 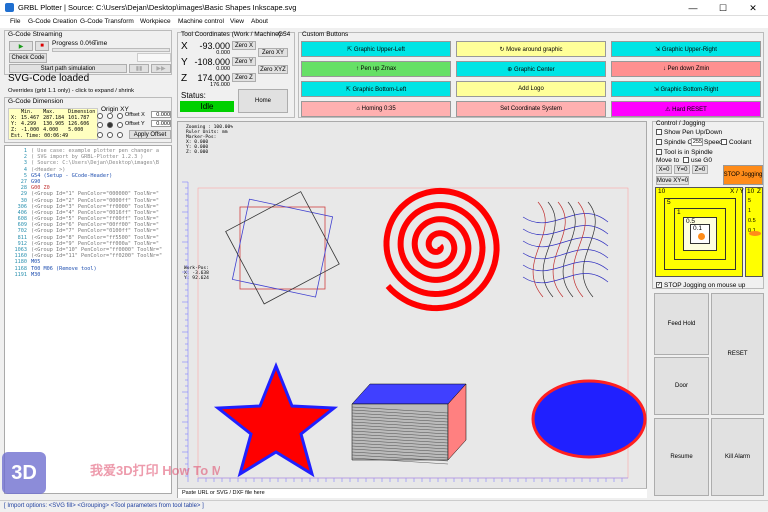 What do you see at coordinates (672, 180) in the screenshot?
I see `move-xy0-button: Move XY=0` at bounding box center [672, 180].